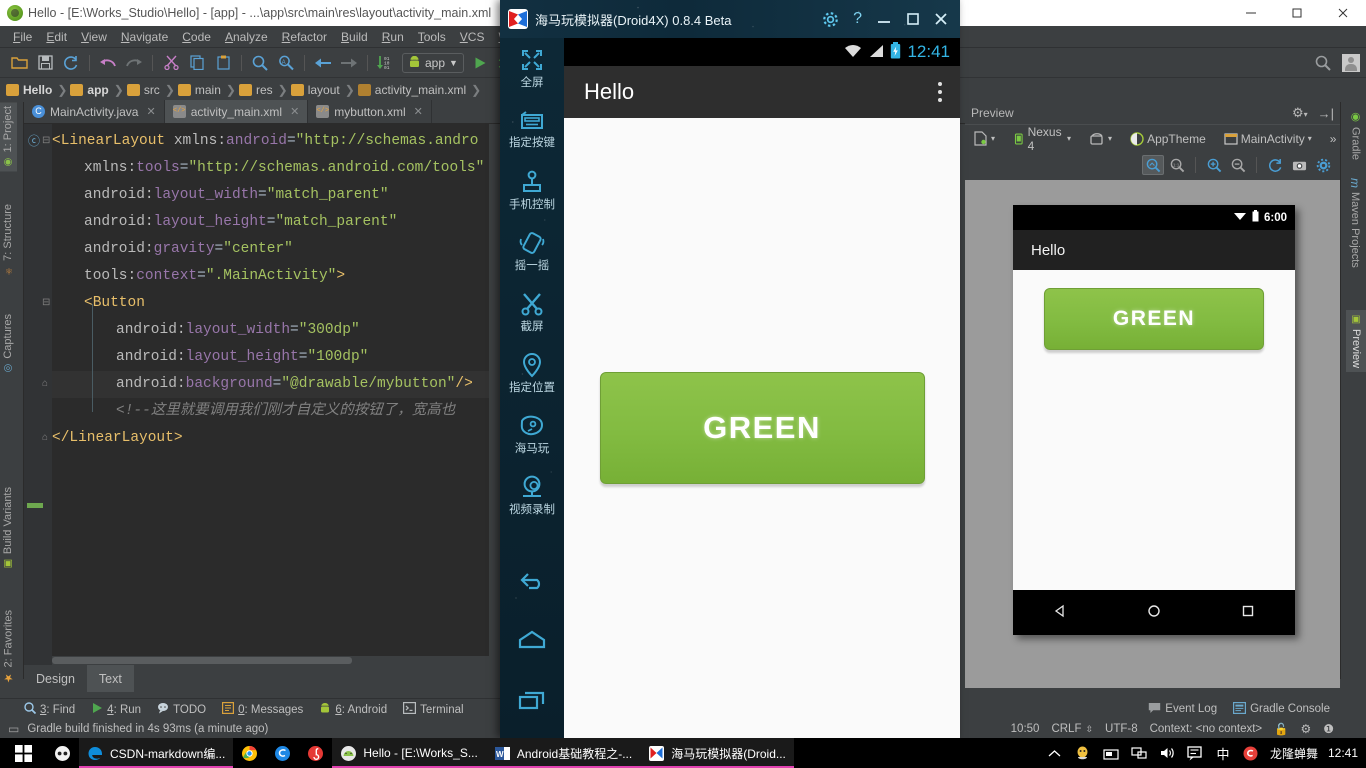  Describe the element at coordinates (1343, 13) in the screenshot. I see `ide-close-button` at that location.